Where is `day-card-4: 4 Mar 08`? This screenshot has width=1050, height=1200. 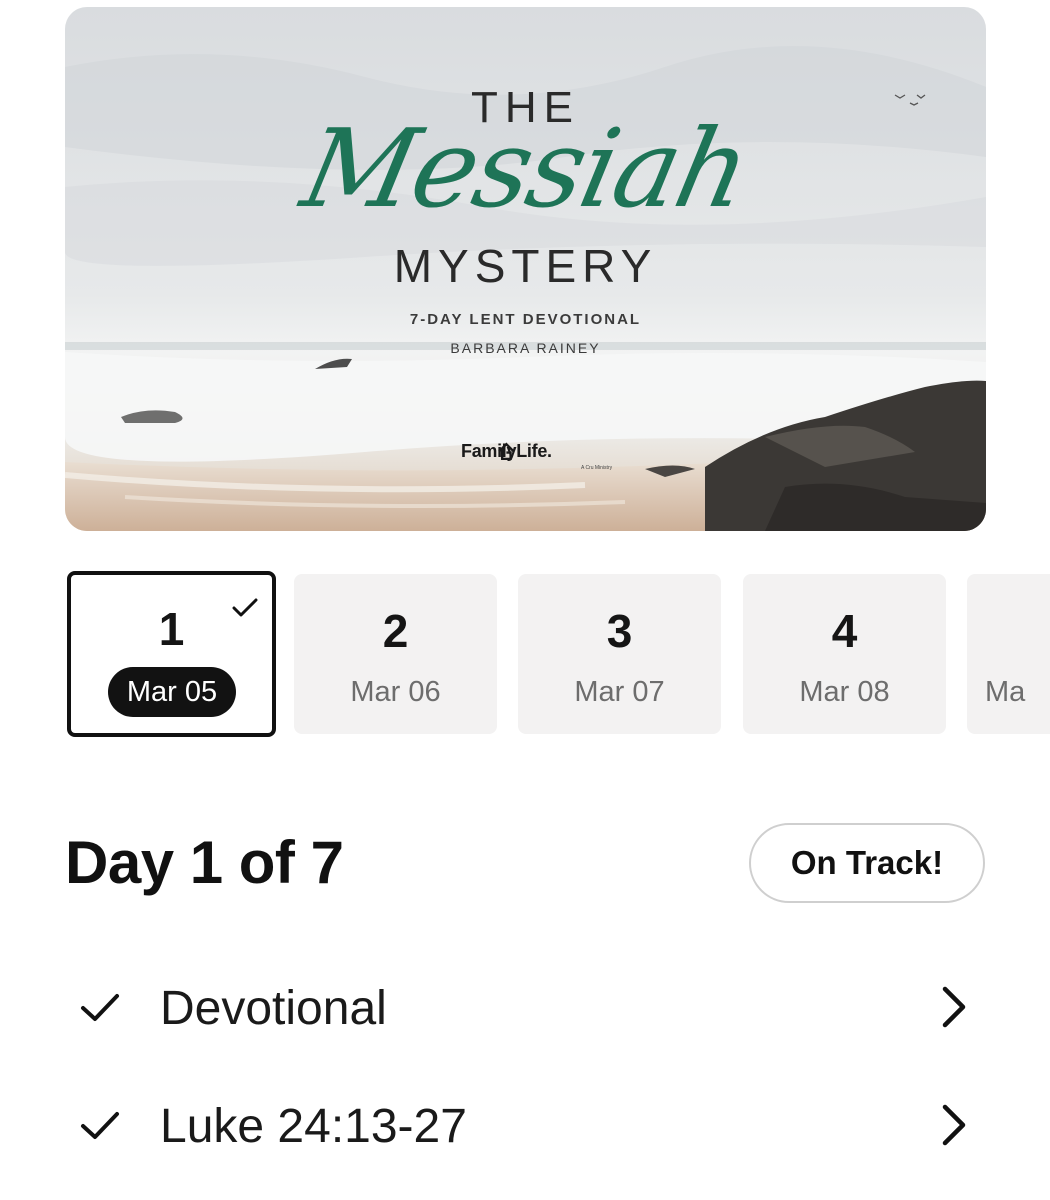
day-card-4: 4 Mar 08 is located at coordinates (844, 654).